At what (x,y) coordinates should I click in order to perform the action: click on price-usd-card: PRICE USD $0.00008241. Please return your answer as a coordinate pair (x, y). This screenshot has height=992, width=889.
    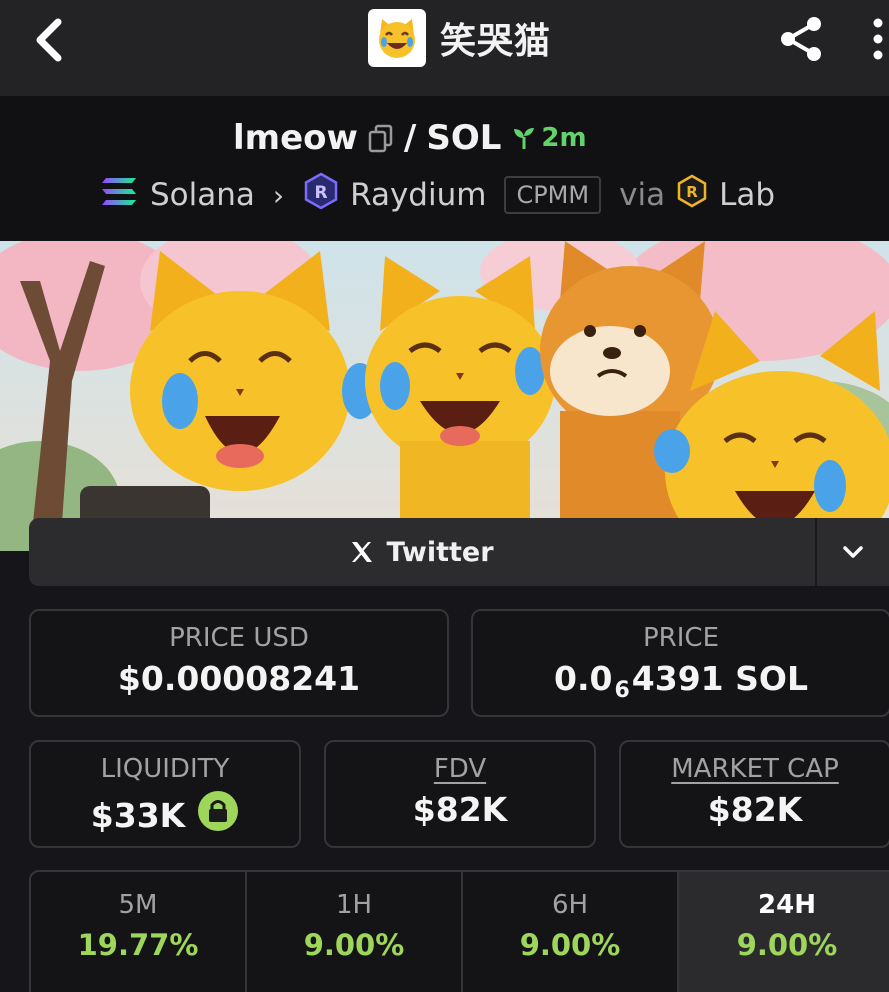
    Looking at the image, I should click on (239, 663).